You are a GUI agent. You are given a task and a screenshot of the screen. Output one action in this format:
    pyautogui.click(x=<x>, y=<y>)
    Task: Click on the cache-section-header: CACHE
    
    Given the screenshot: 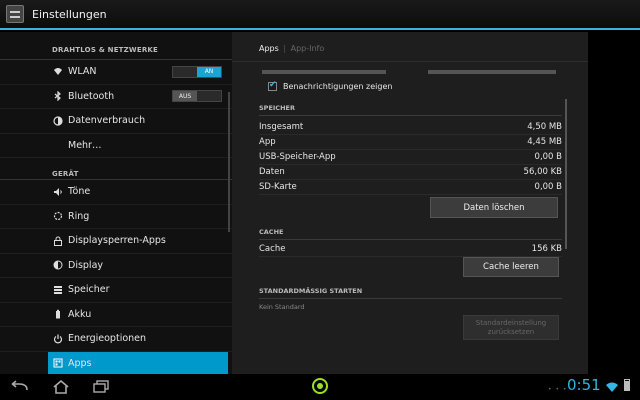 What is the action you would take?
    pyautogui.click(x=410, y=234)
    